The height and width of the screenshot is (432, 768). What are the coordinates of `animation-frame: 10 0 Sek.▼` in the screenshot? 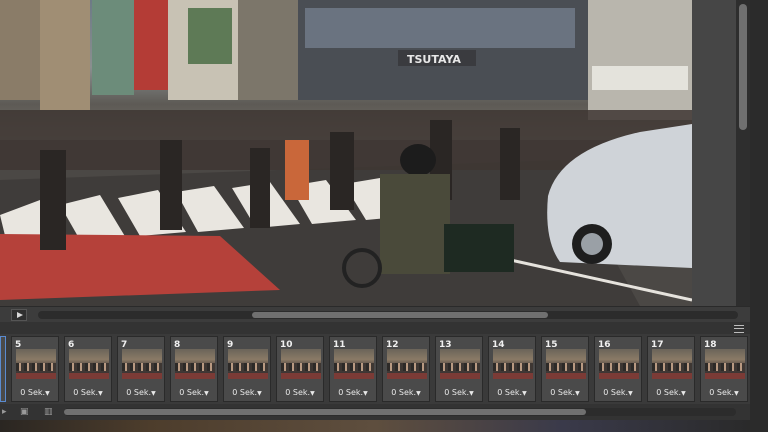 It's located at (300, 369).